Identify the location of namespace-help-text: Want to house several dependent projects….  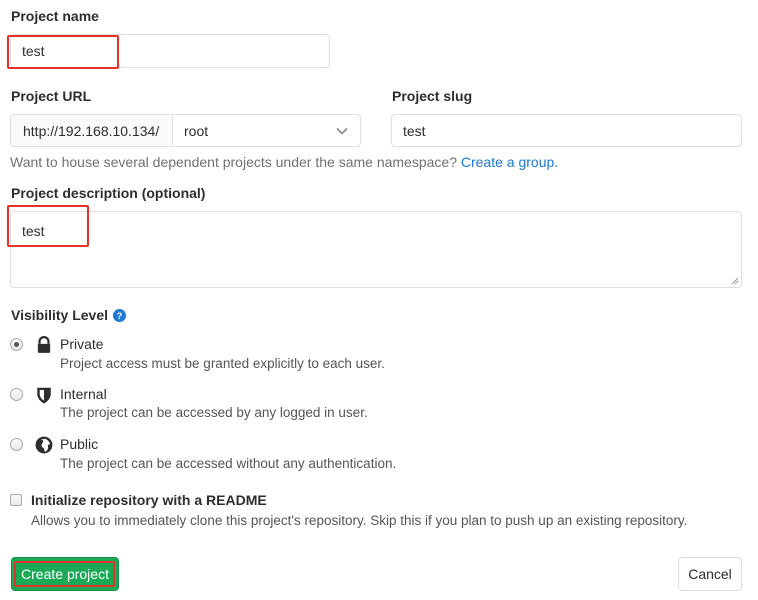
(233, 162).